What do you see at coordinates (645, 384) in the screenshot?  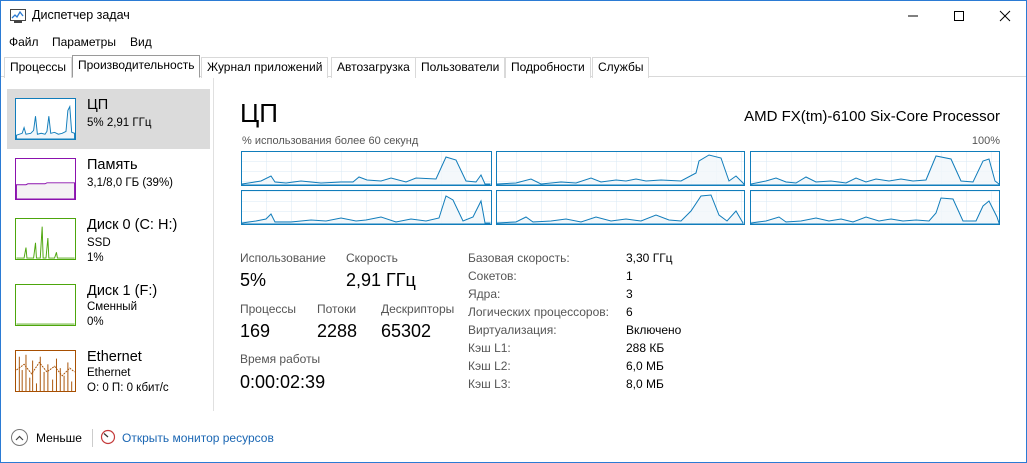 I see `l3-cache-value: 8,0 МБ` at bounding box center [645, 384].